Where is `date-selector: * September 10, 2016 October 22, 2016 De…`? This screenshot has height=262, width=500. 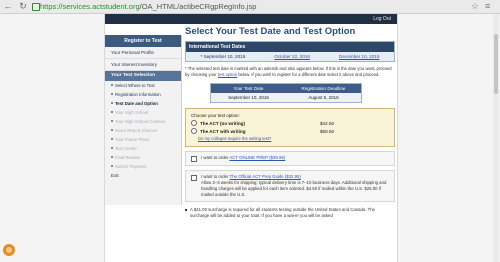
date-selector: * September 10, 2016 October 22, 2016 De… is located at coordinates (290, 56).